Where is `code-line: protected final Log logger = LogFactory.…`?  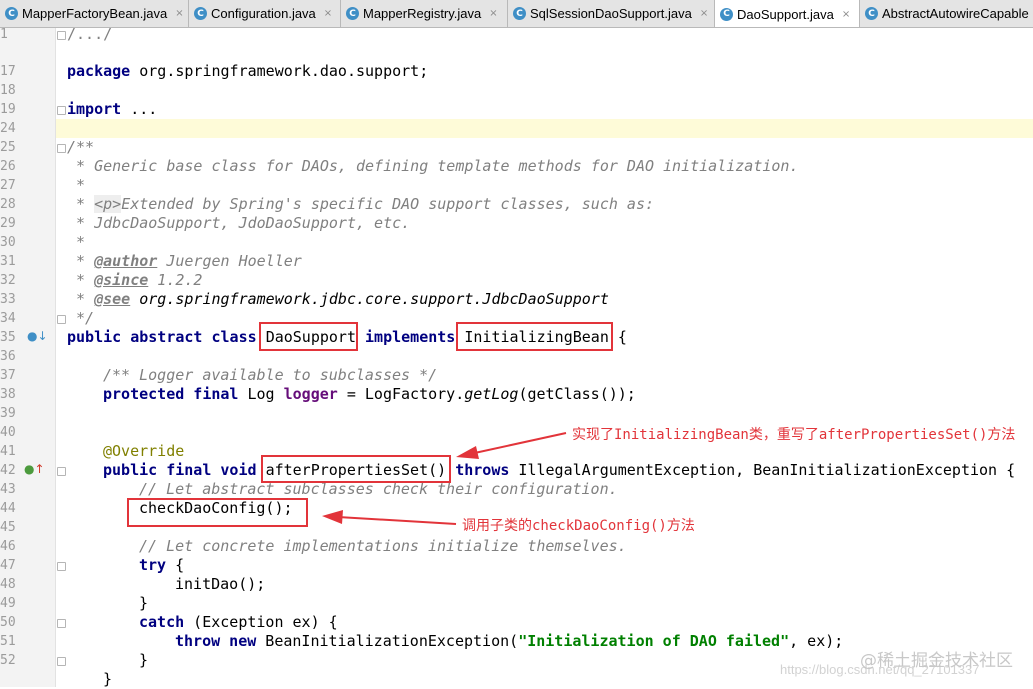 code-line: protected final Log logger = LogFactory.… is located at coordinates (369, 394).